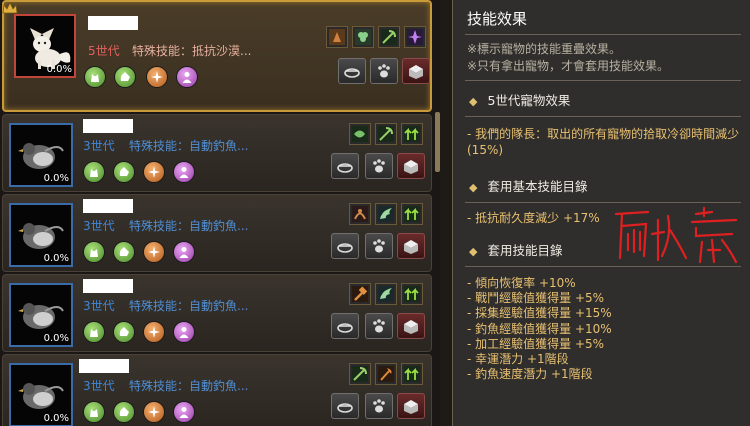 The width and height of the screenshot is (750, 426). I want to click on section-title: 套用技能目錄, so click(525, 250).